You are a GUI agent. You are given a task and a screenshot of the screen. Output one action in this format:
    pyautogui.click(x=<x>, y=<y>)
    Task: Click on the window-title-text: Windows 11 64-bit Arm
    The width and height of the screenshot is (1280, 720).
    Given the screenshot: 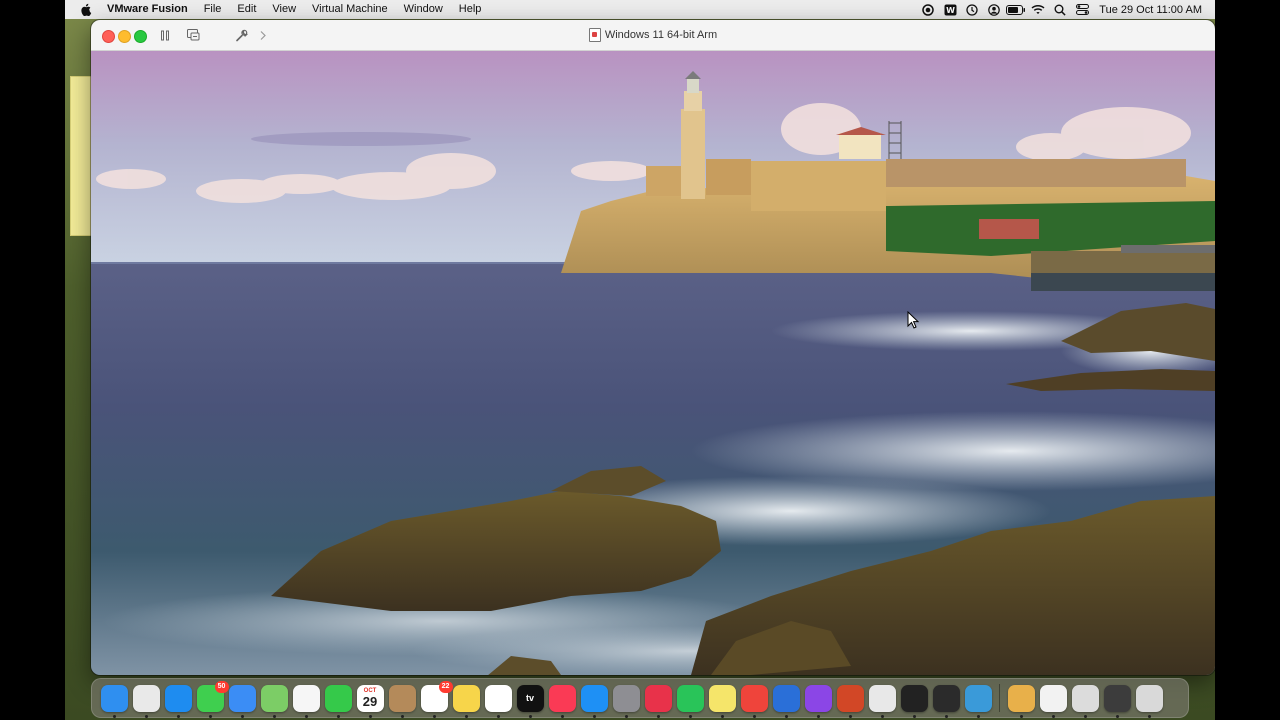 What is the action you would take?
    pyautogui.click(x=661, y=35)
    